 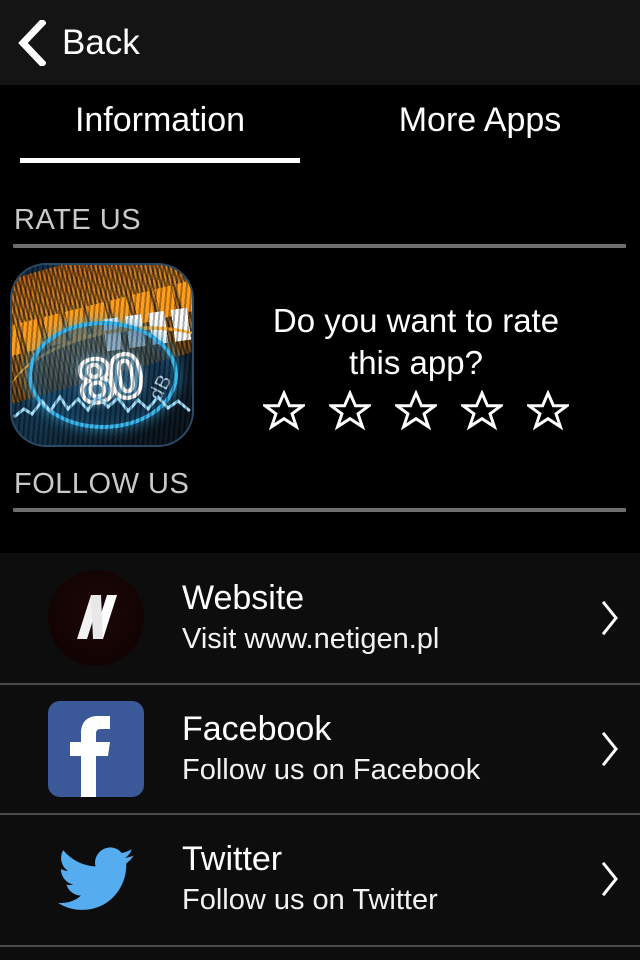 I want to click on facebook-icon, so click(x=96, y=749).